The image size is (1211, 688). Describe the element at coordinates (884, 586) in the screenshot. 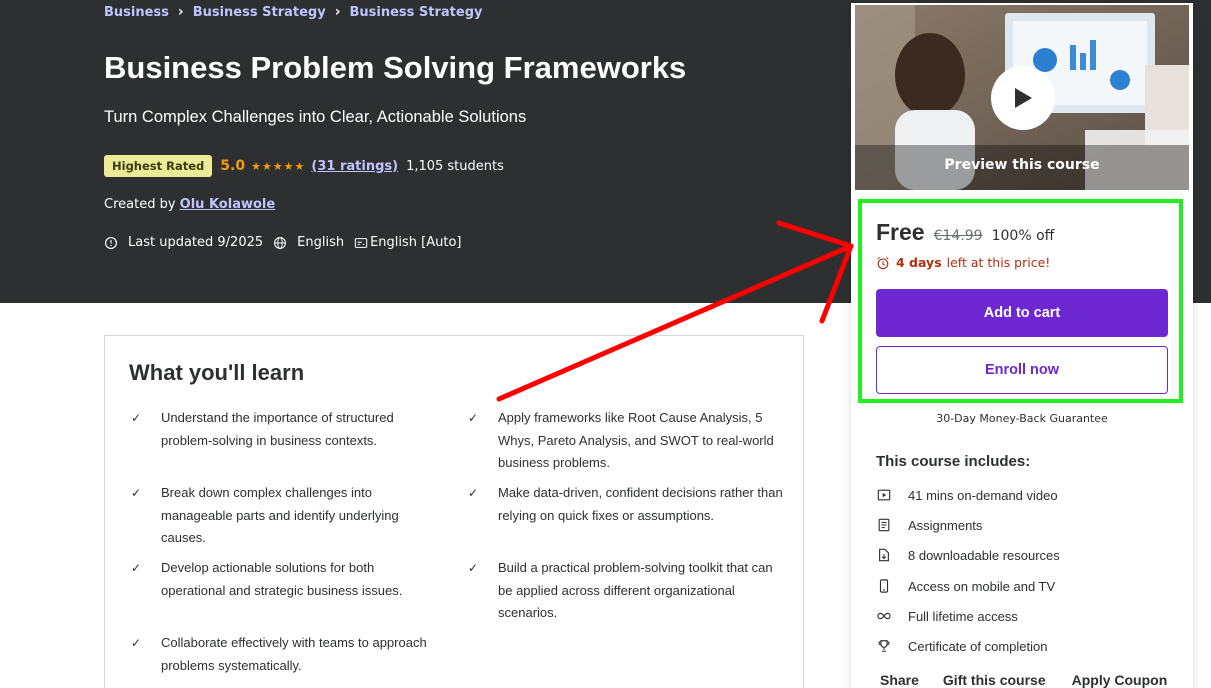

I see `mobile-icon` at that location.